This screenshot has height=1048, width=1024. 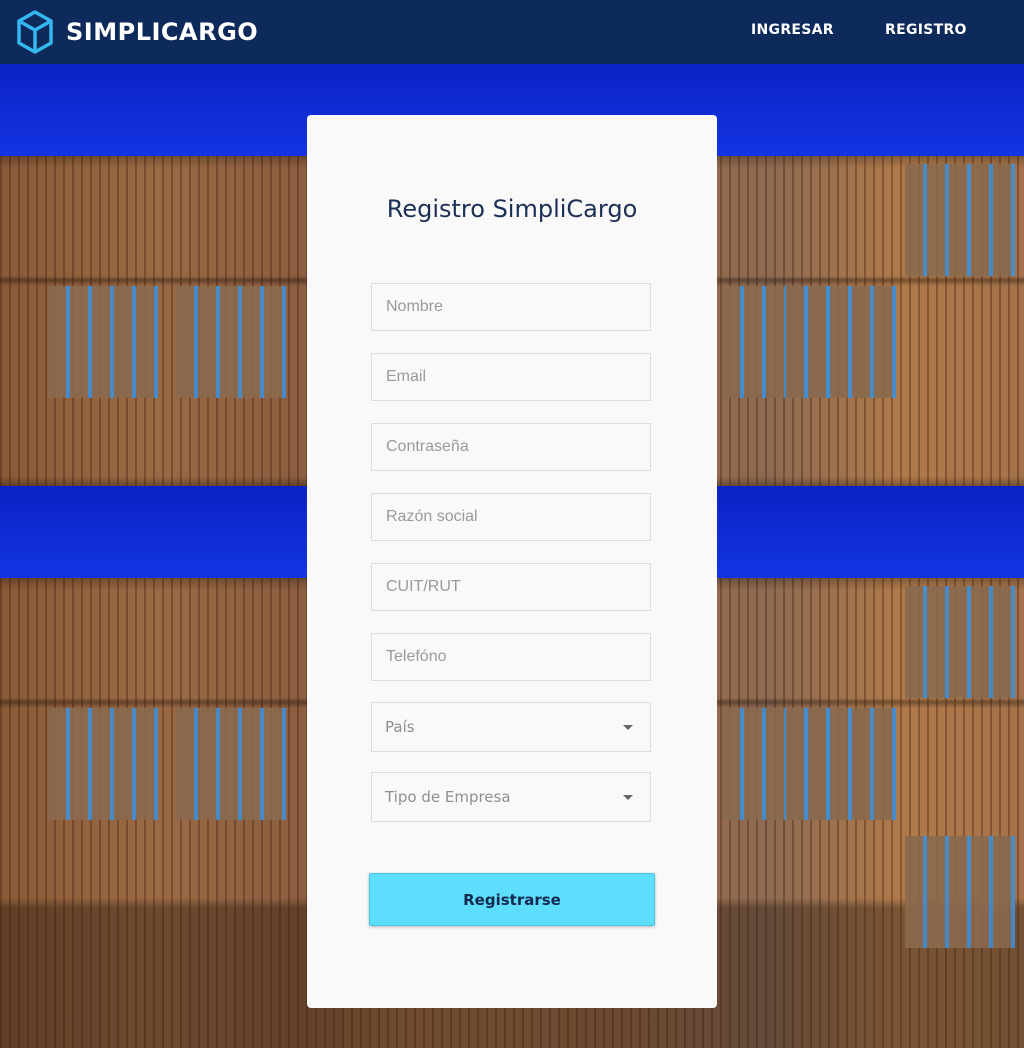 I want to click on cuit-input, so click(x=511, y=587).